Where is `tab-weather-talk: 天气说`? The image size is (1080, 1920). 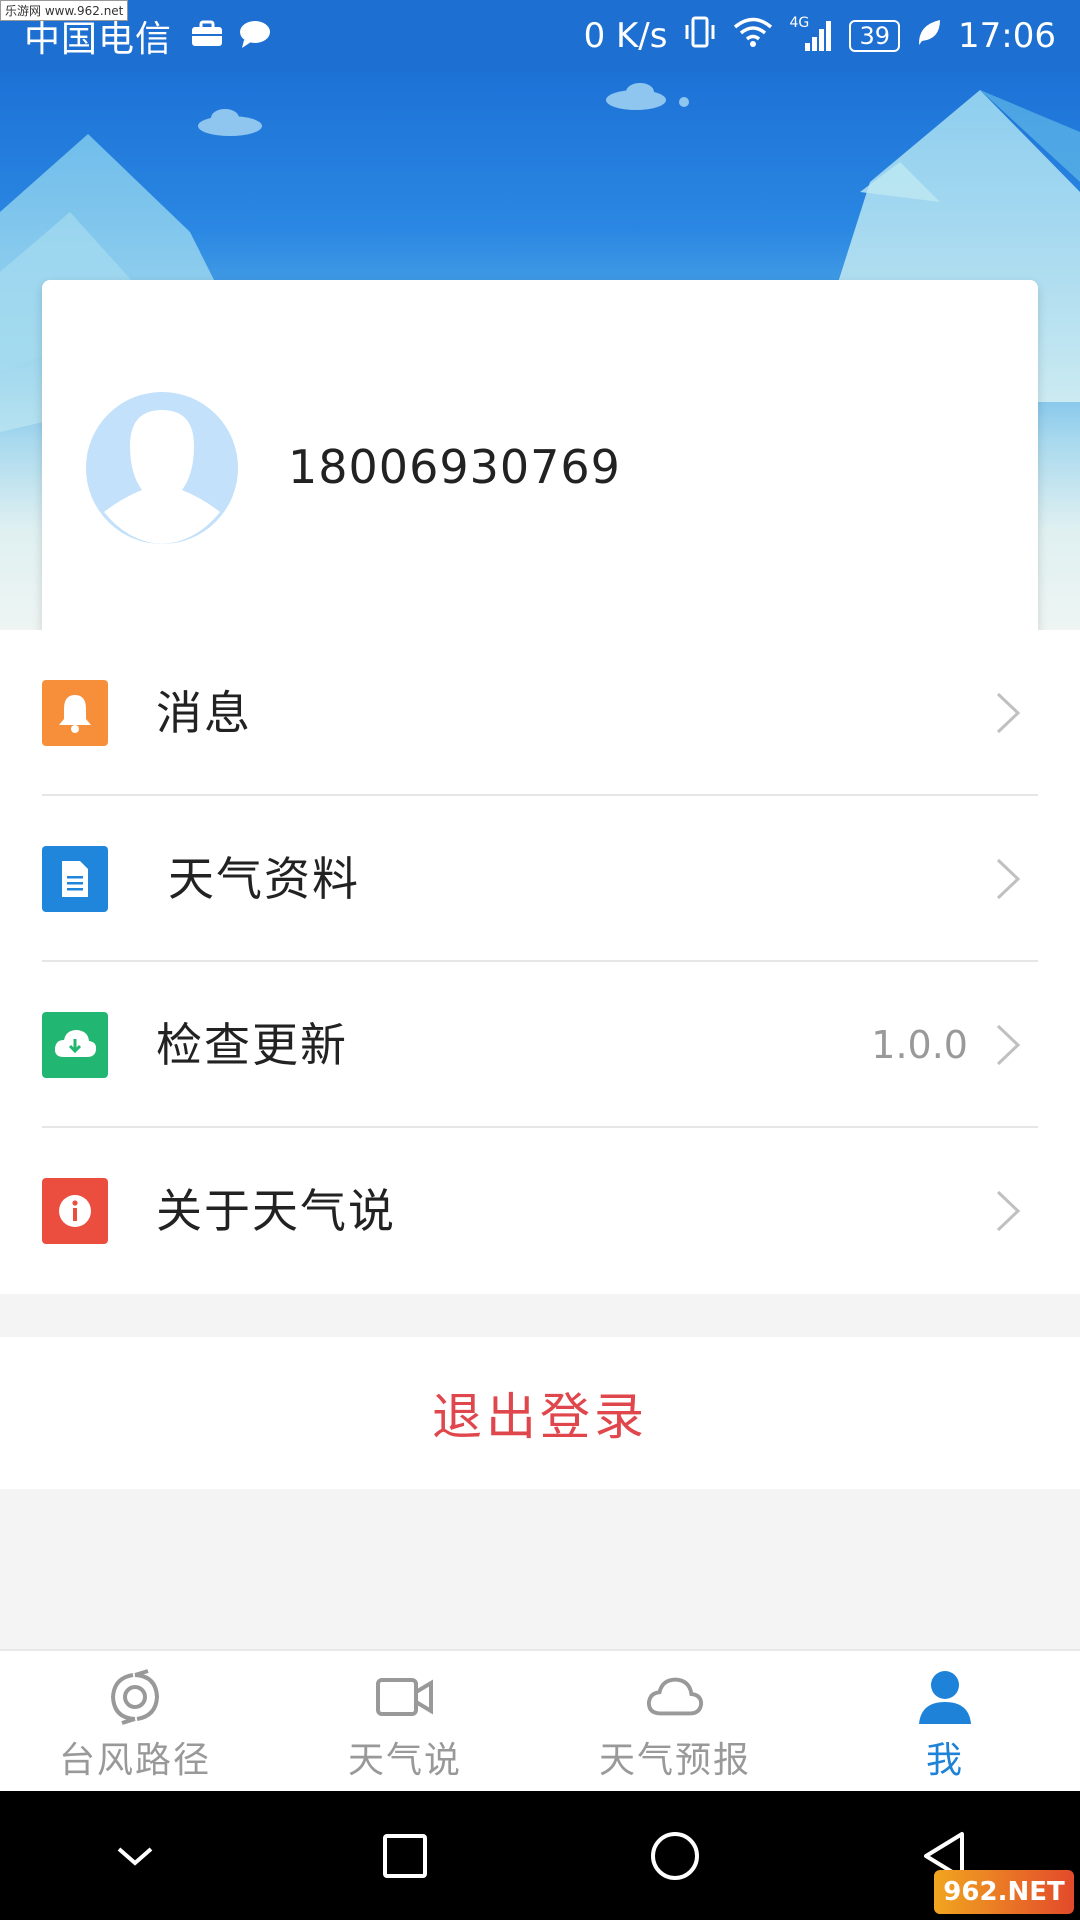 tab-weather-talk: 天气说 is located at coordinates (405, 1721).